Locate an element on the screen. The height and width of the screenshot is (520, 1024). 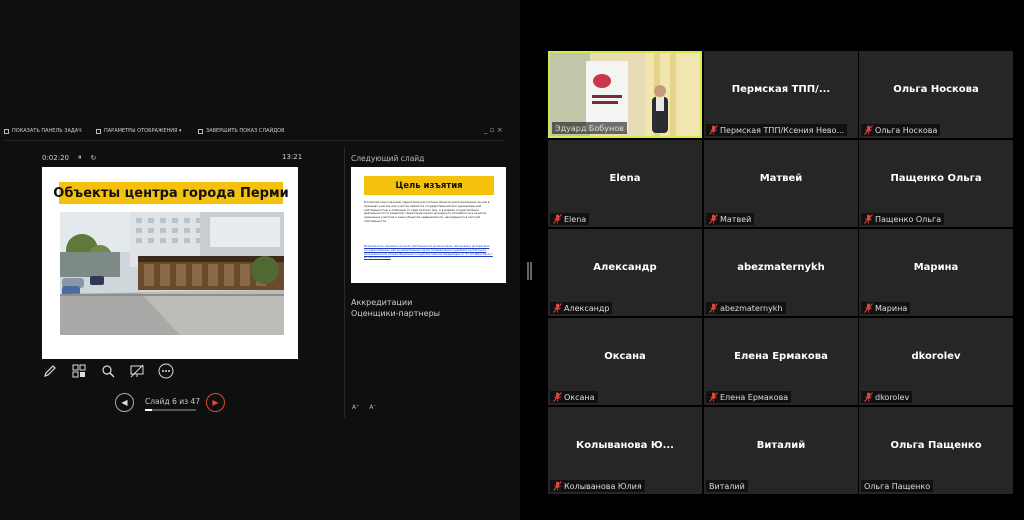
participant-label: Марина is located at coordinates (886, 308).